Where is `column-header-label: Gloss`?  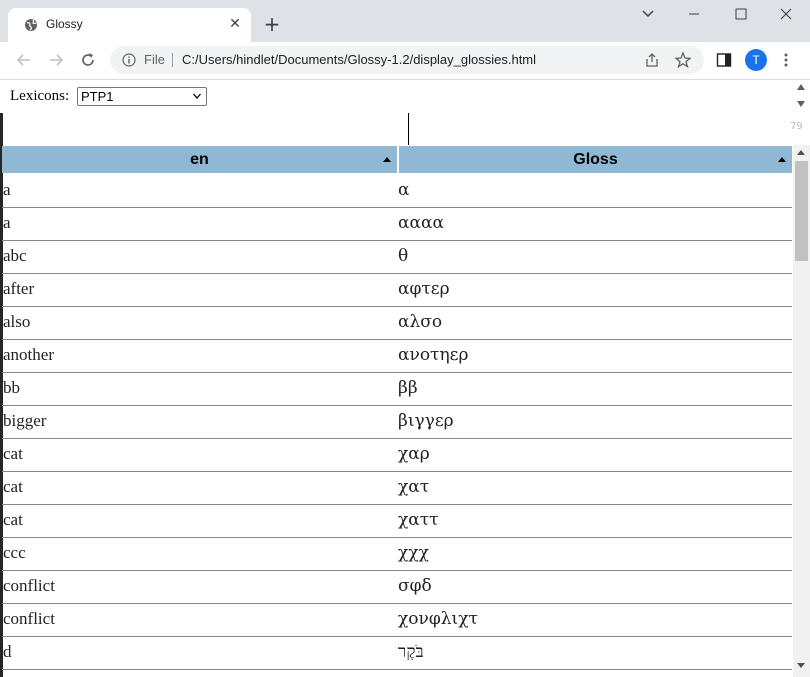
column-header-label: Gloss is located at coordinates (595, 159).